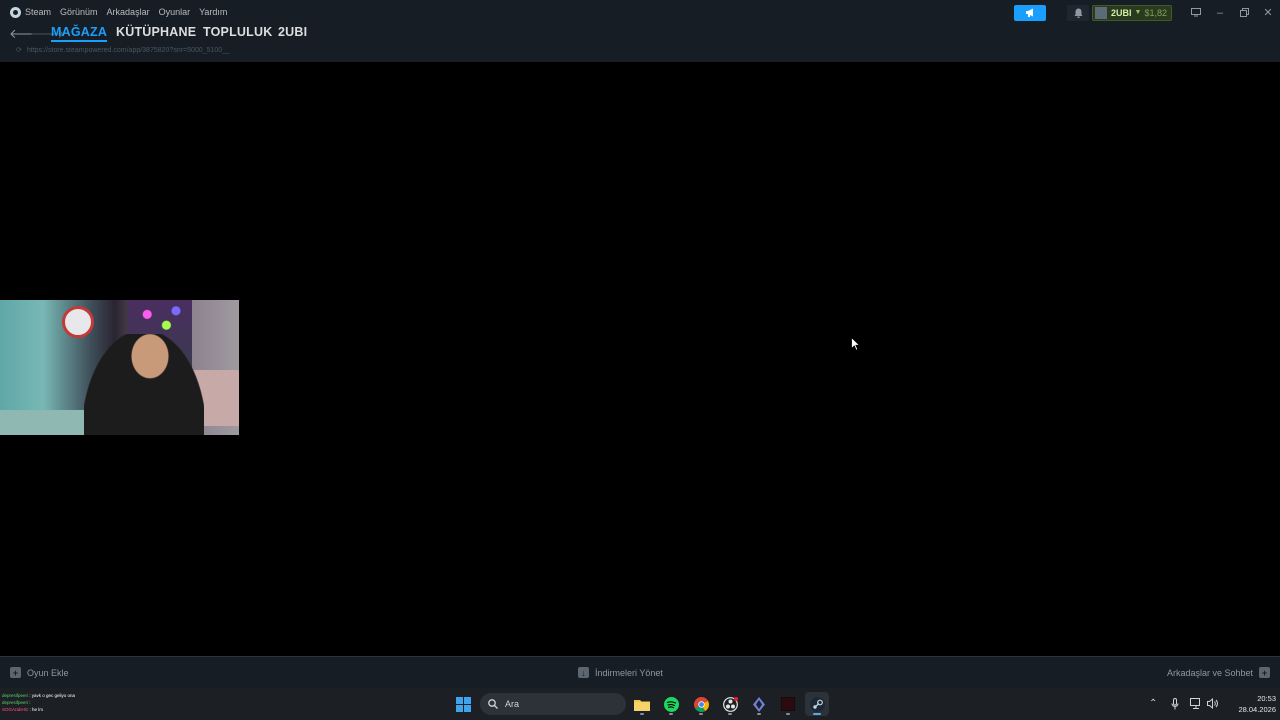 This screenshot has width=1280, height=720. Describe the element at coordinates (23, 709) in the screenshot. I see `chat-message: SOGArabHG : he lm` at that location.